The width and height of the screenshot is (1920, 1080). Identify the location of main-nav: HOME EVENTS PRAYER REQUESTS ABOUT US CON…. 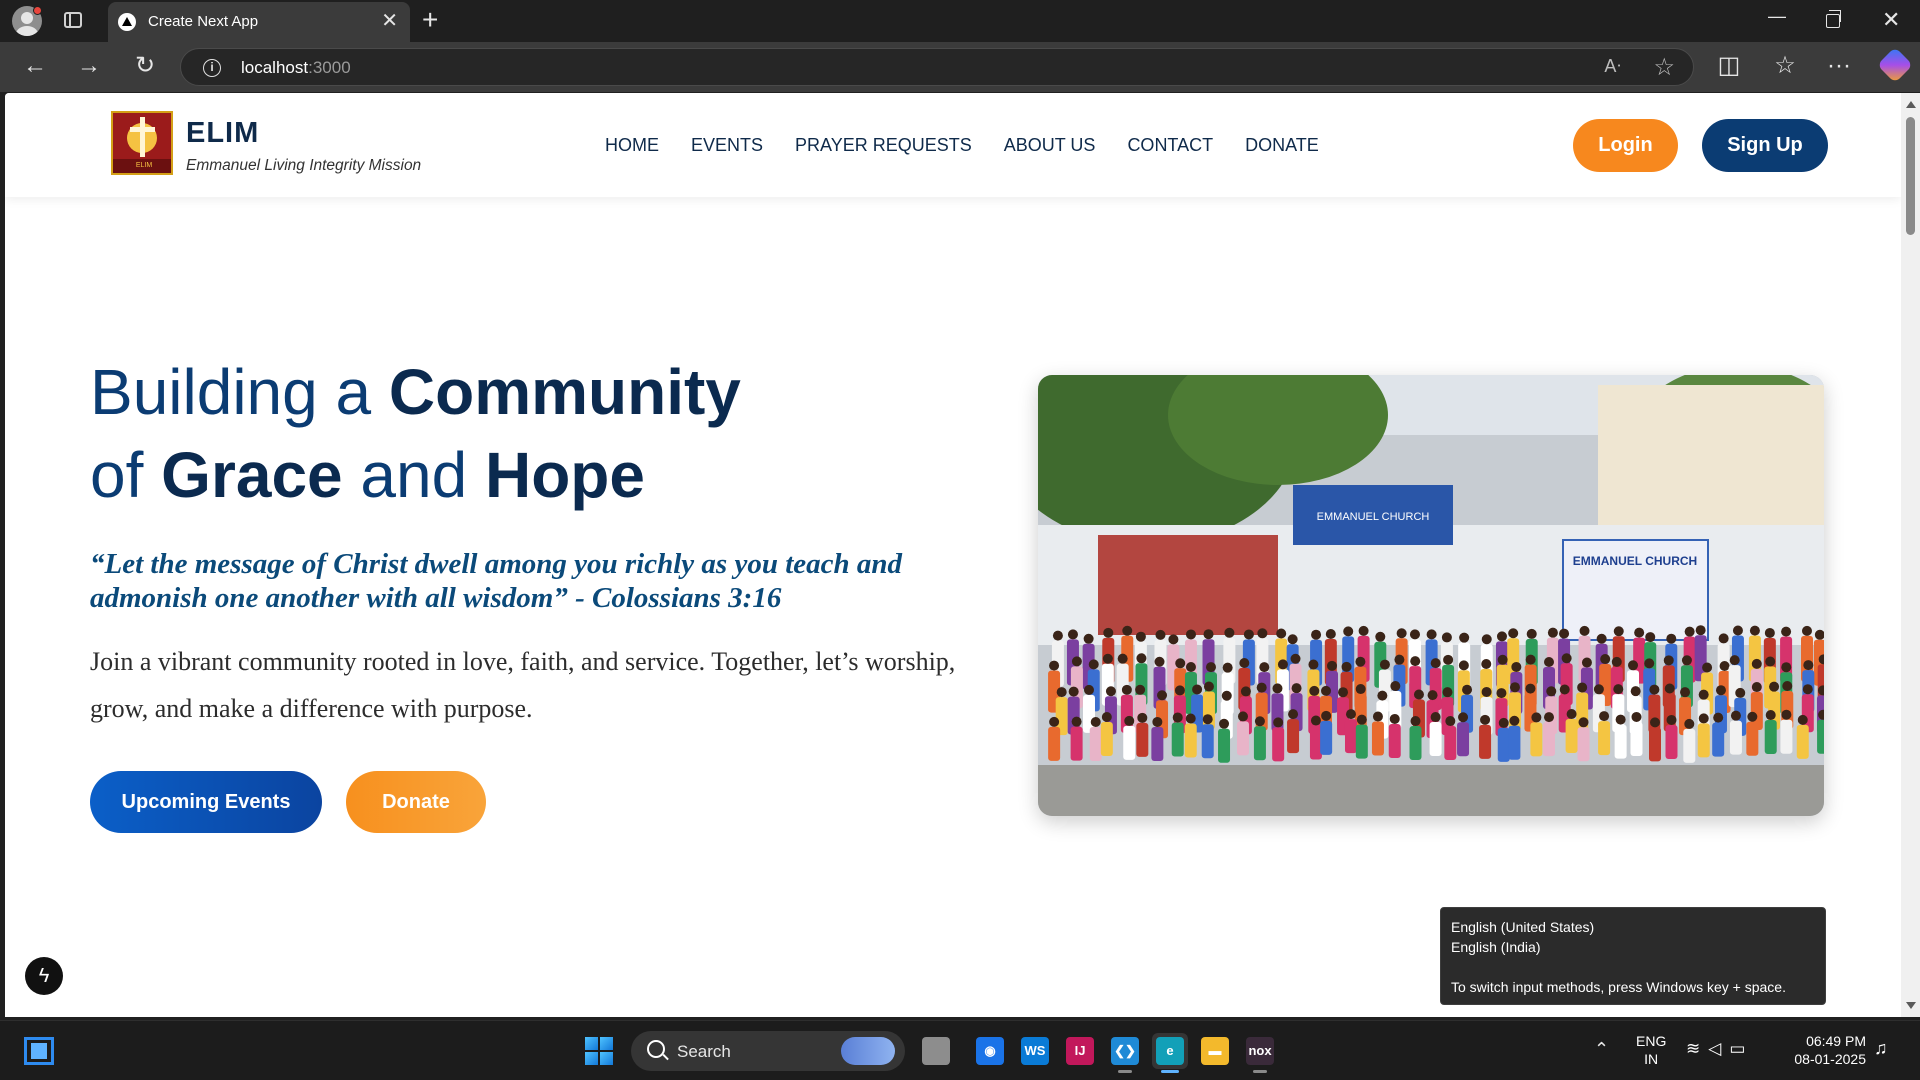
(962, 145).